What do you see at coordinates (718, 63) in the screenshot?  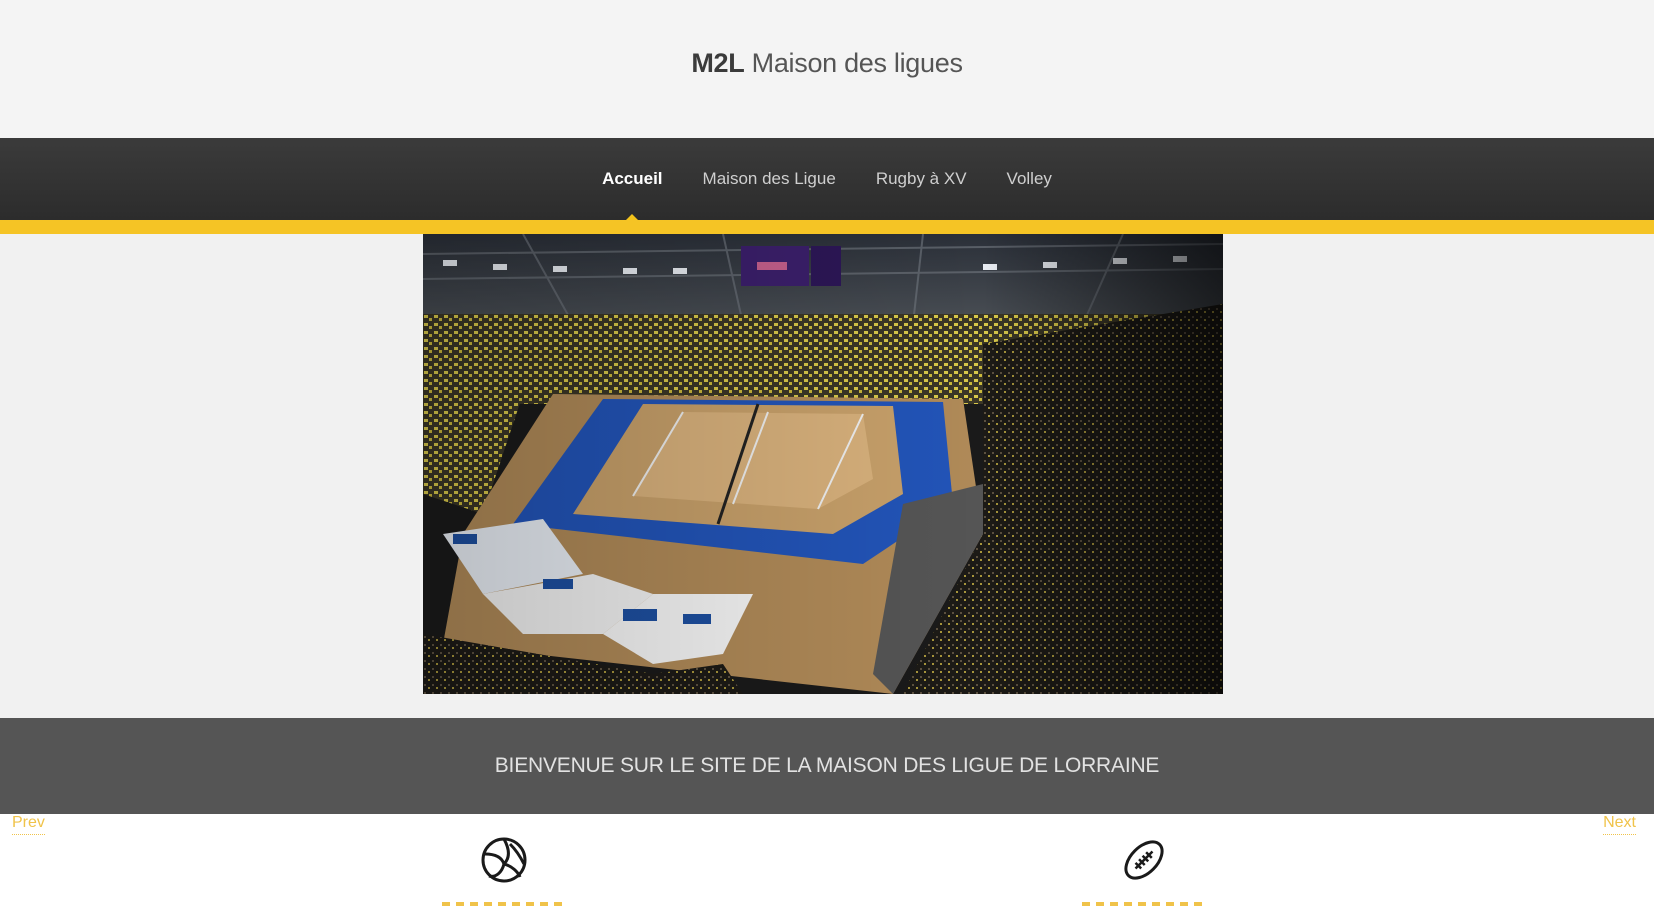 I see `logo-brand-strong: M2L` at bounding box center [718, 63].